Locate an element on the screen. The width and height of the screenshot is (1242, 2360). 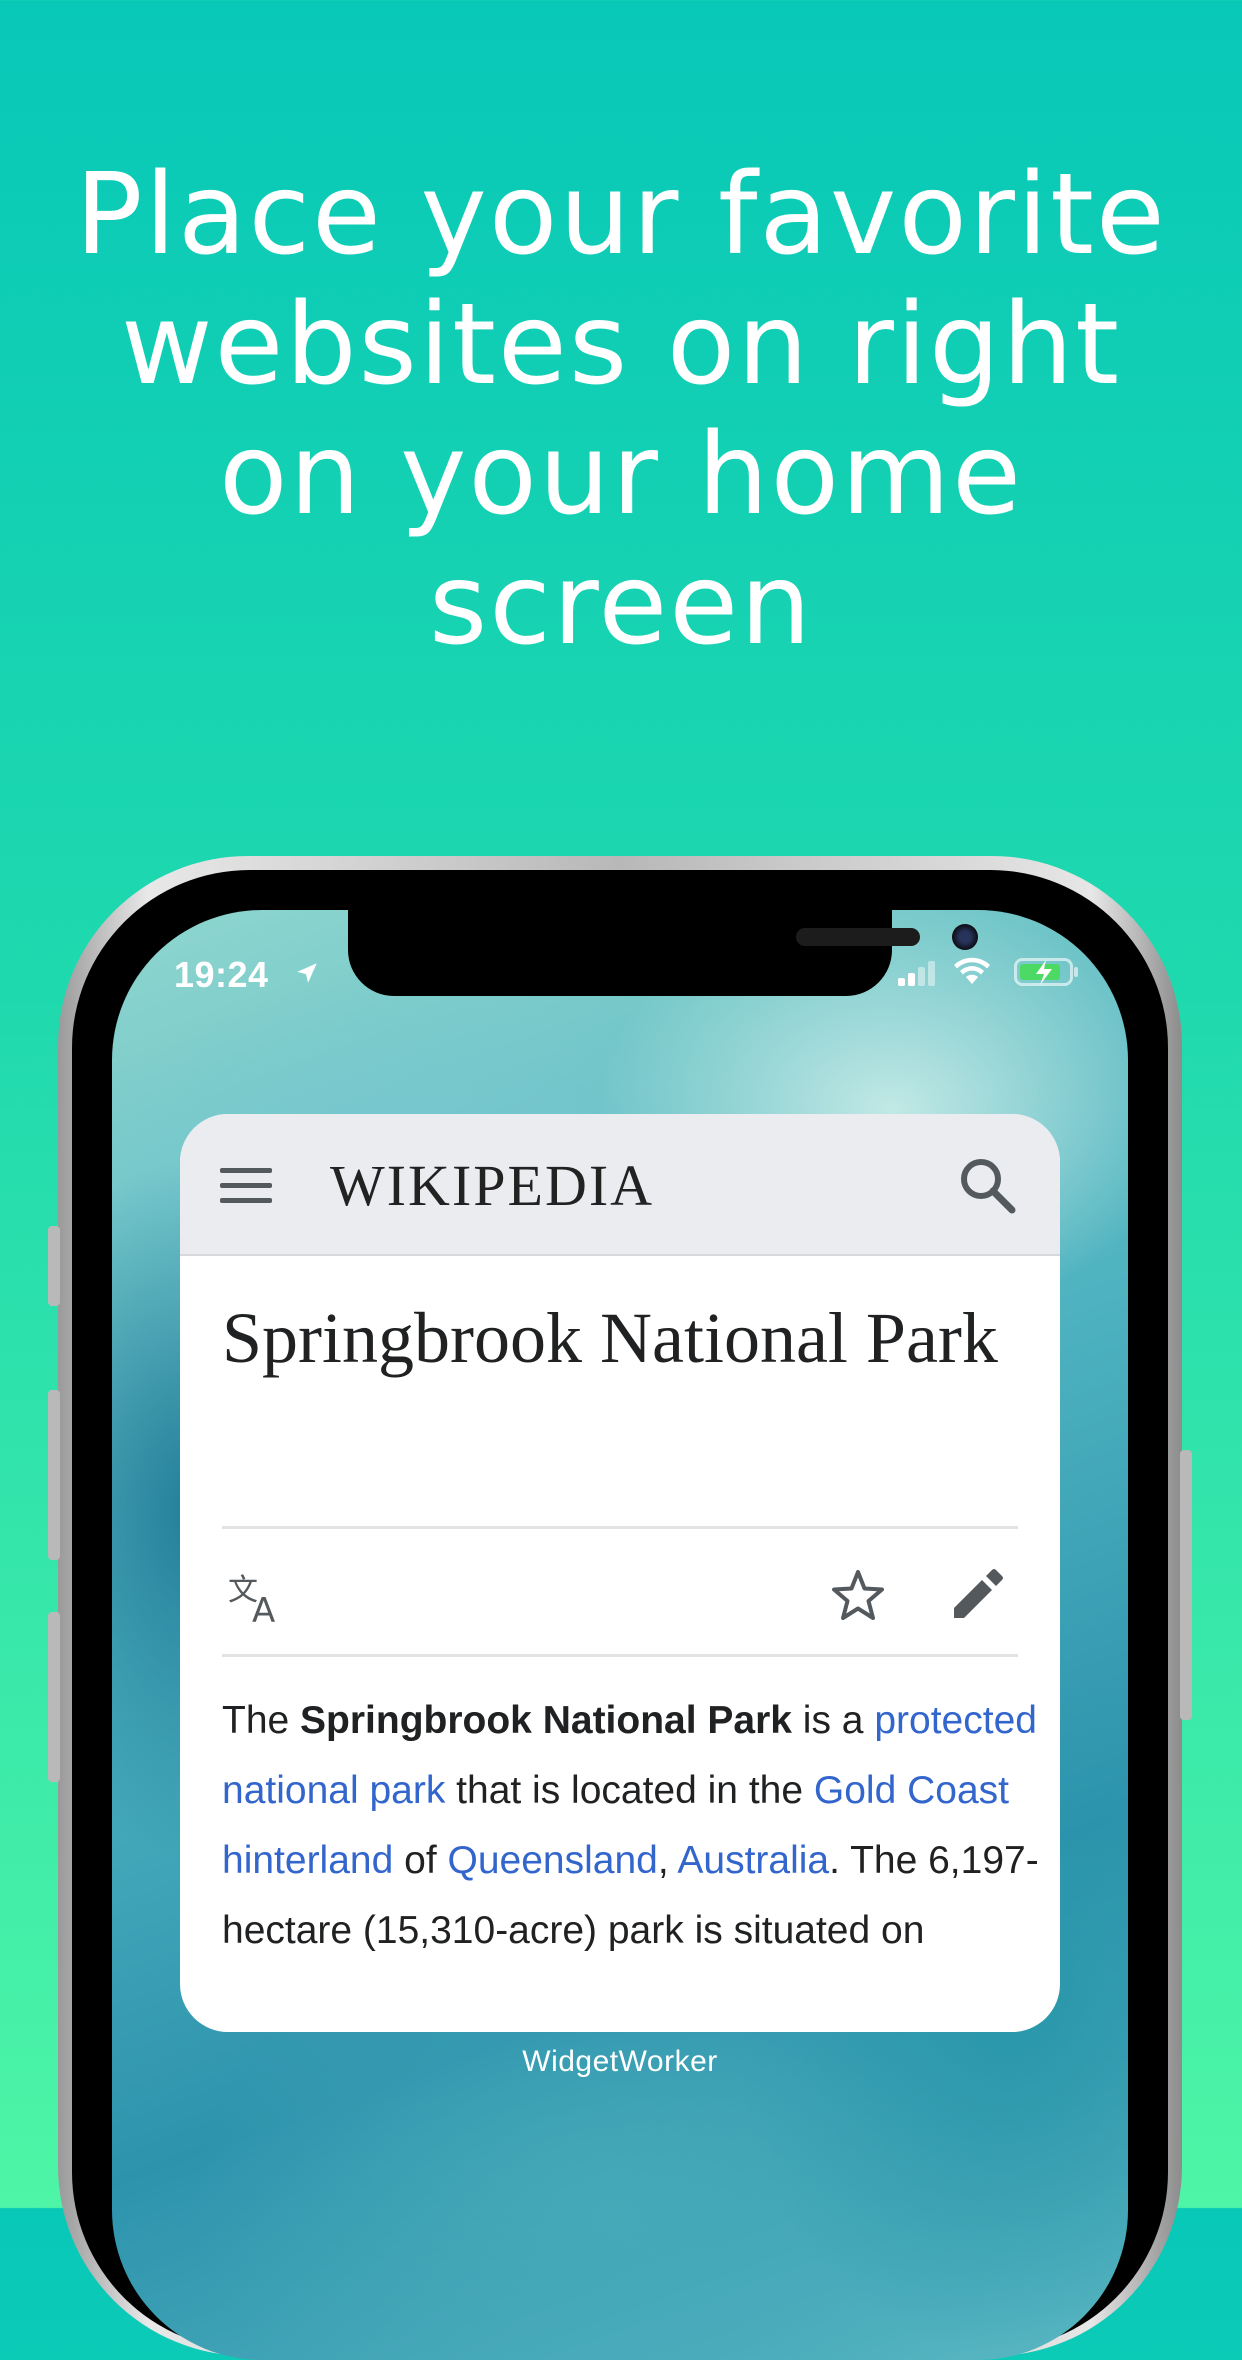
battery-charging-icon is located at coordinates (1046, 972).